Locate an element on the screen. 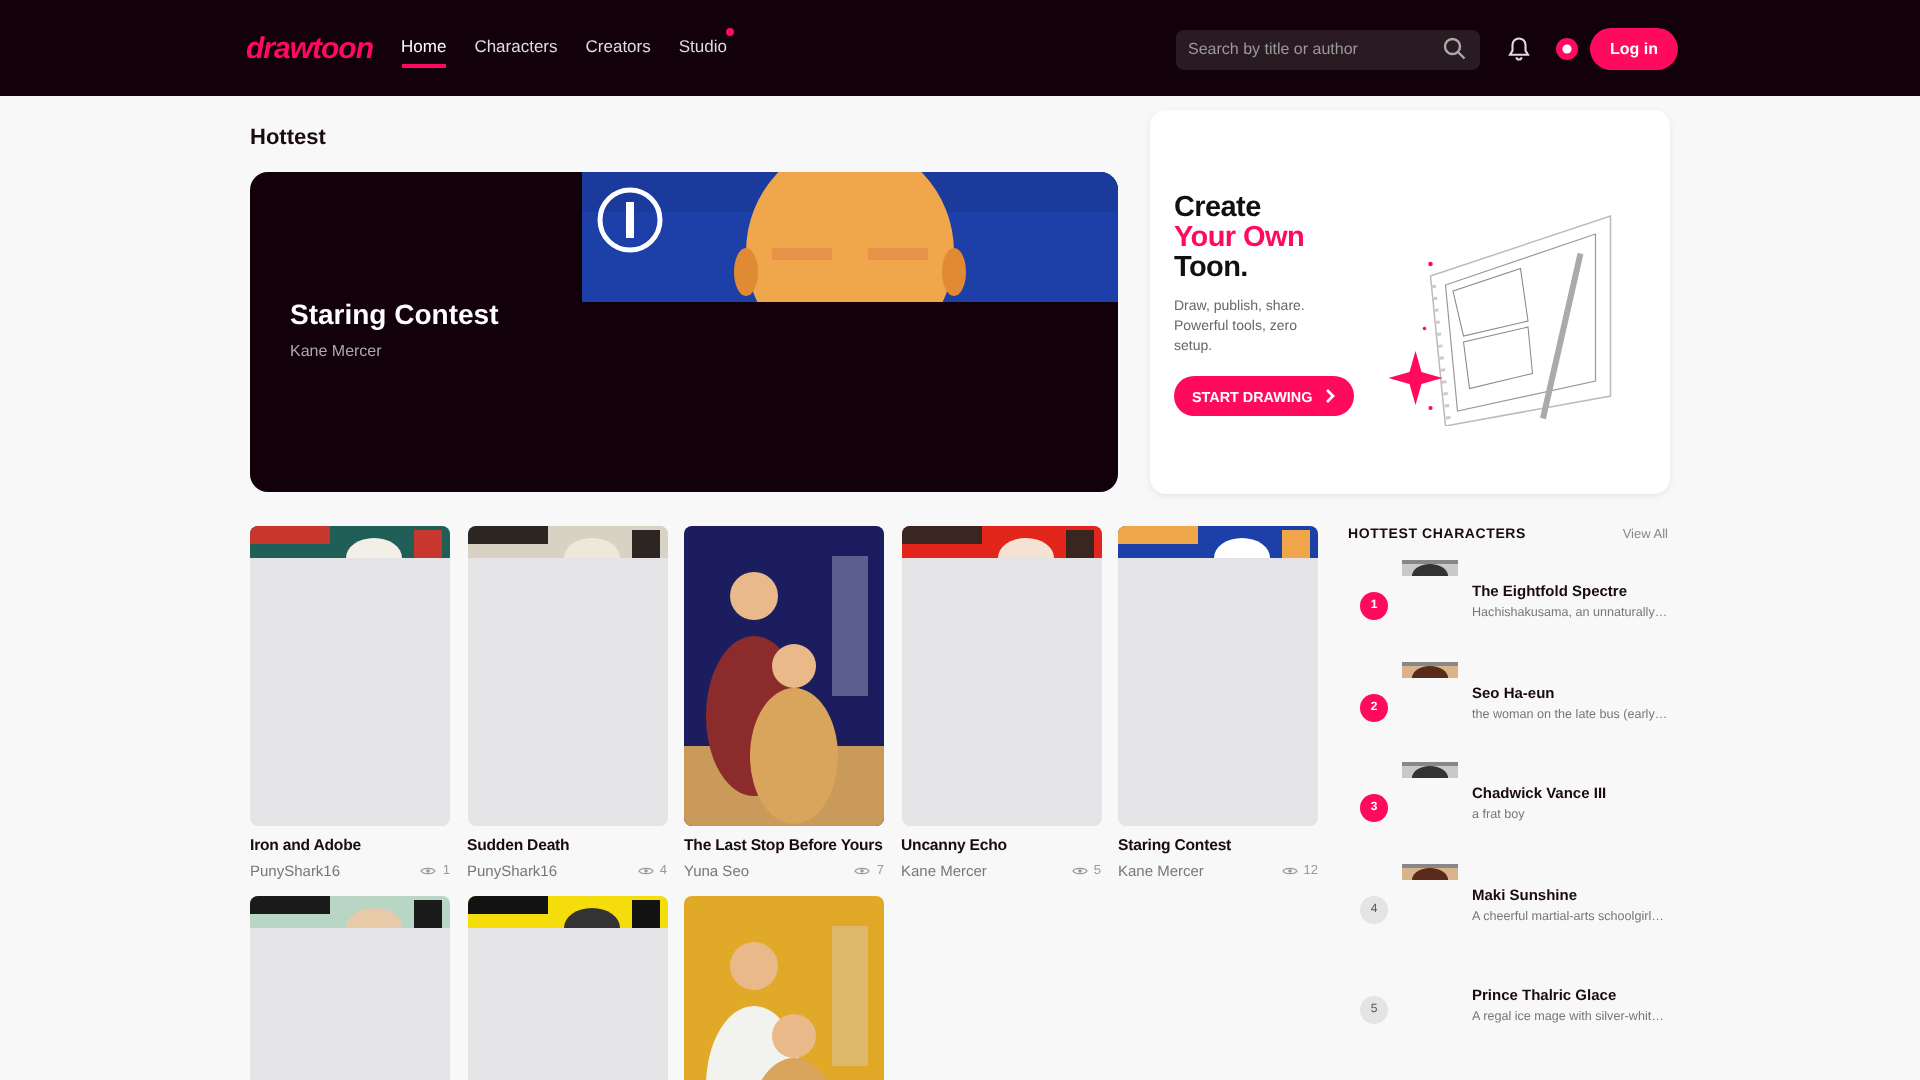  featured-card: Staring Contest Kane Mercer is located at coordinates (684, 332).